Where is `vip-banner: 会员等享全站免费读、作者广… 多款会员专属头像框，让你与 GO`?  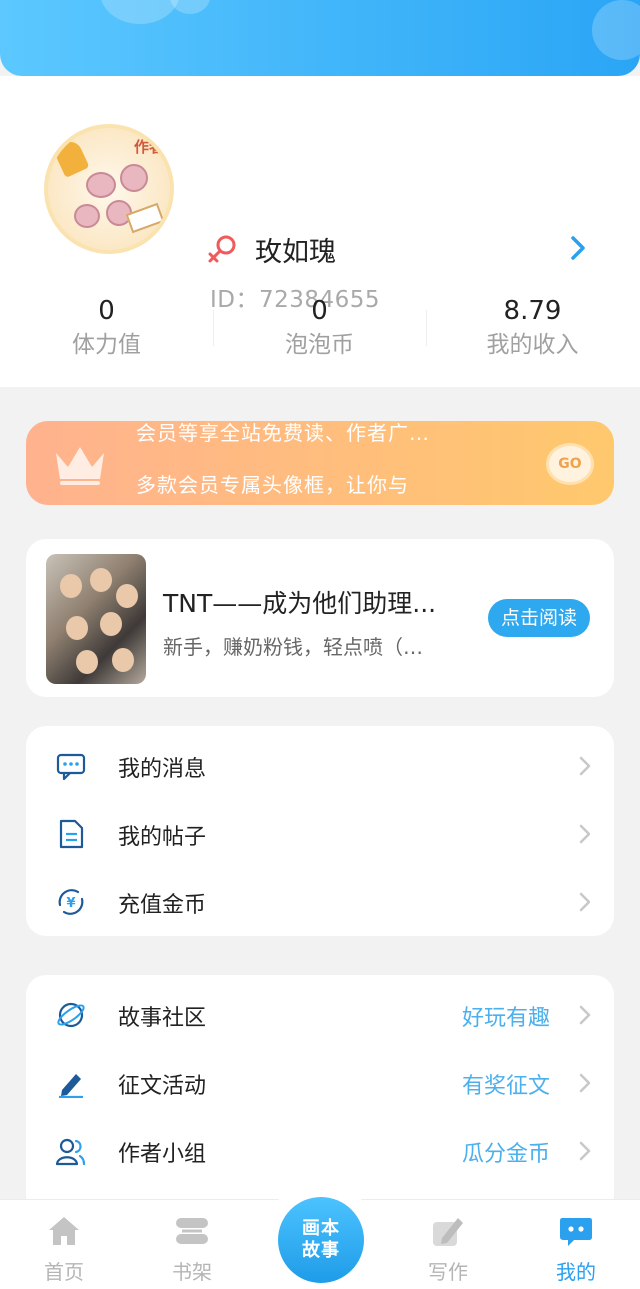
vip-banner: 会员等享全站免费读、作者广… 多款会员专属头像框，让你与 GO is located at coordinates (320, 463).